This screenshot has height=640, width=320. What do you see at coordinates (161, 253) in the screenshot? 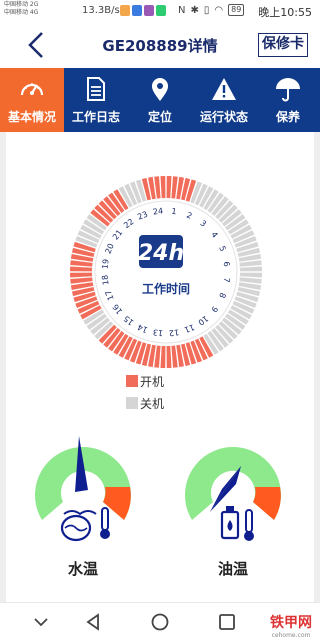
I see `24h-badge-text: 24h` at bounding box center [161, 253].